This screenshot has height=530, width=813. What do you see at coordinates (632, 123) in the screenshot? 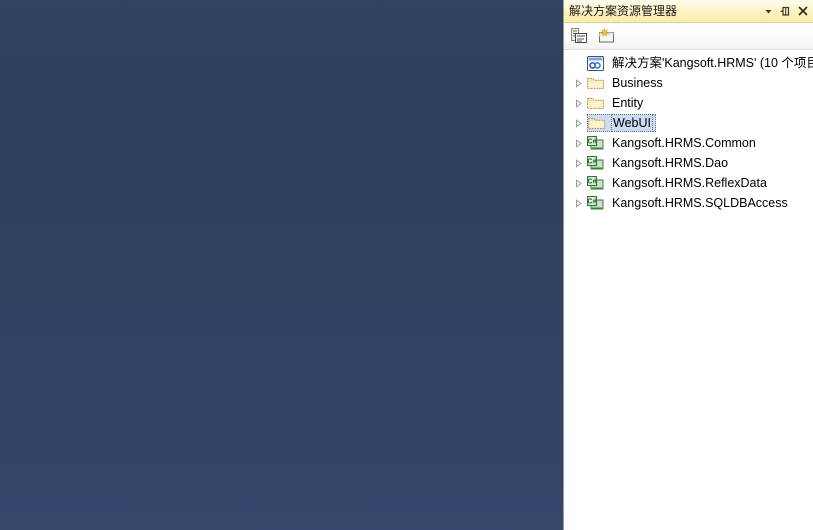
I see `tree-item-label: WebUI` at bounding box center [632, 123].